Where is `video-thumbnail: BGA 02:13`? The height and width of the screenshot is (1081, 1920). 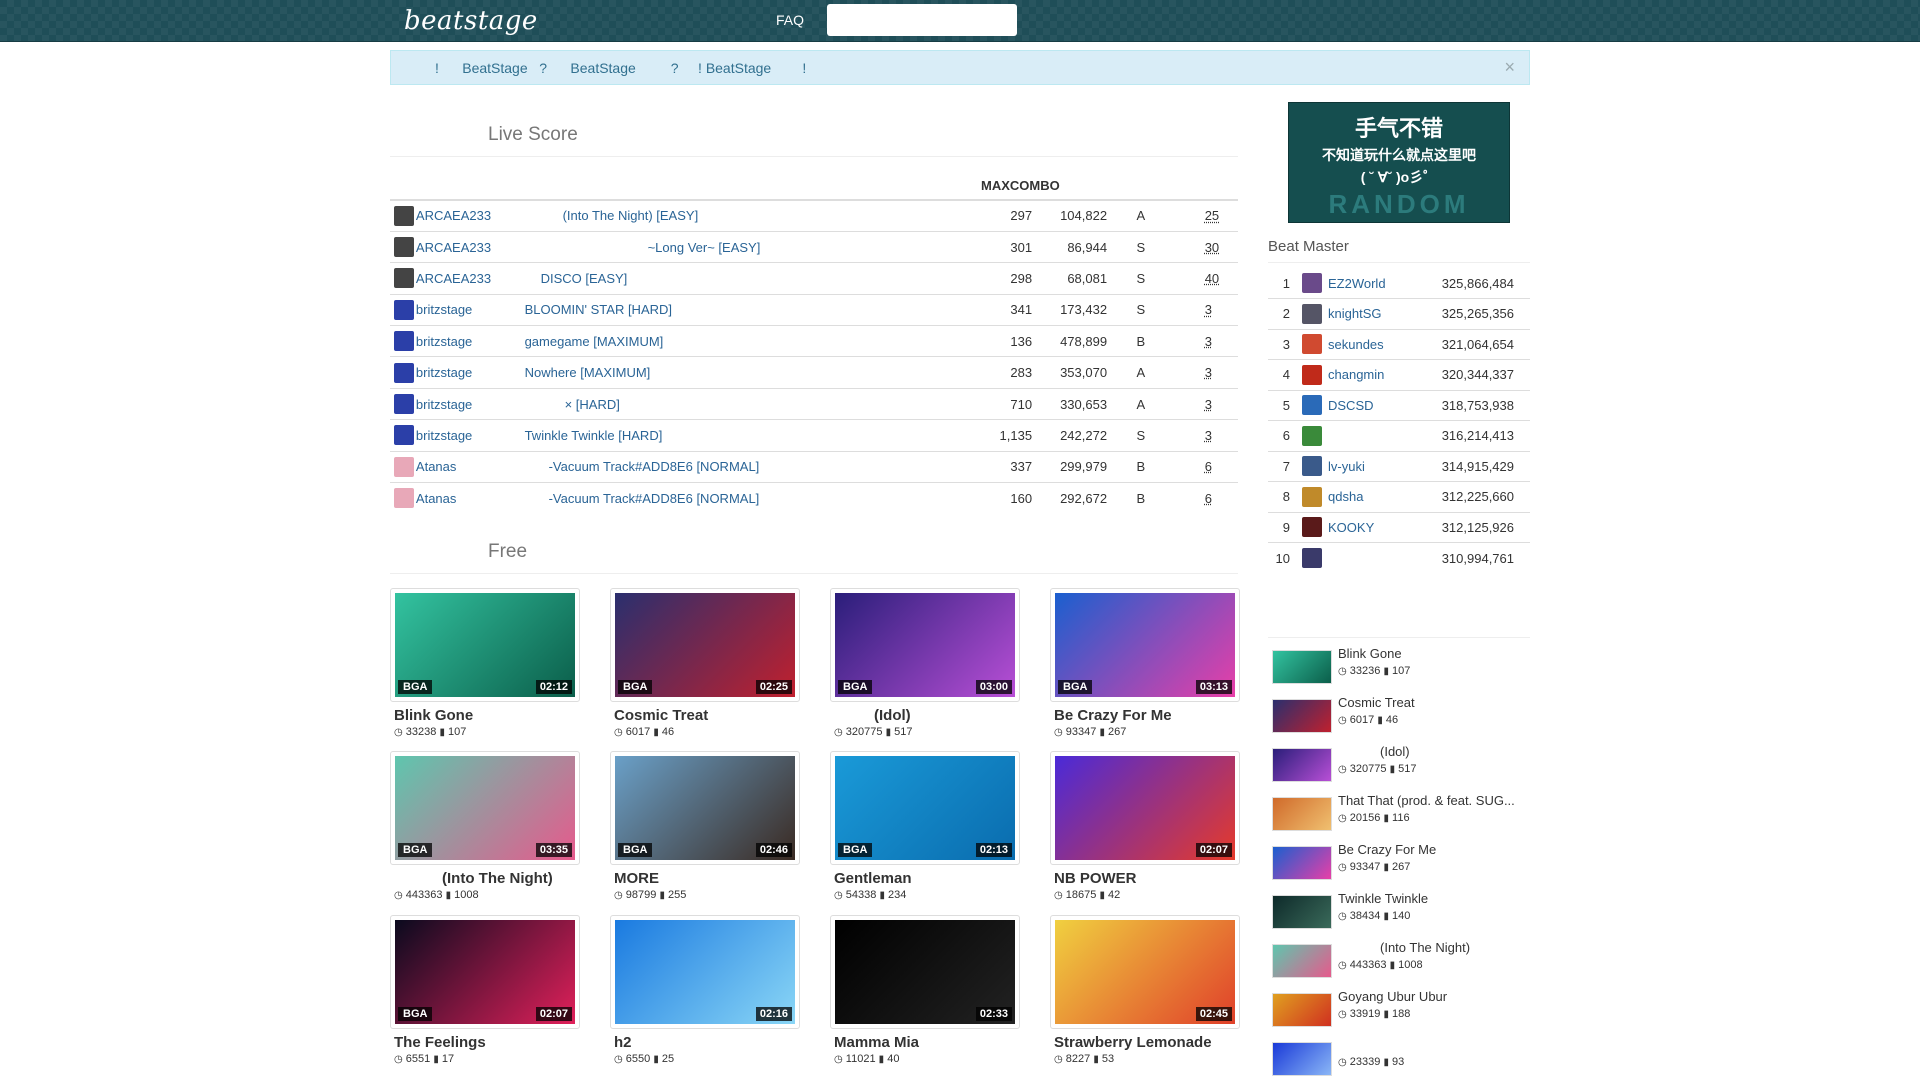
video-thumbnail: BGA 02:13 is located at coordinates (925, 808).